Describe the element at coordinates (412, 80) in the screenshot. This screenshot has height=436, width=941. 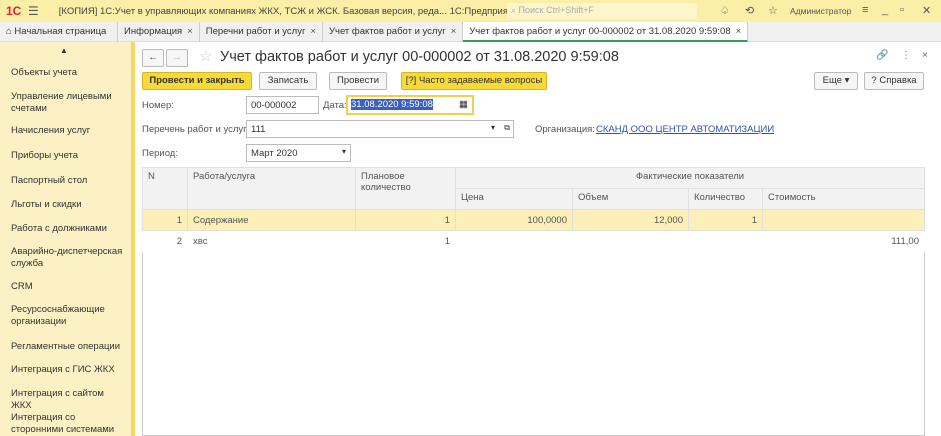
I see `help-icon: [?]` at that location.